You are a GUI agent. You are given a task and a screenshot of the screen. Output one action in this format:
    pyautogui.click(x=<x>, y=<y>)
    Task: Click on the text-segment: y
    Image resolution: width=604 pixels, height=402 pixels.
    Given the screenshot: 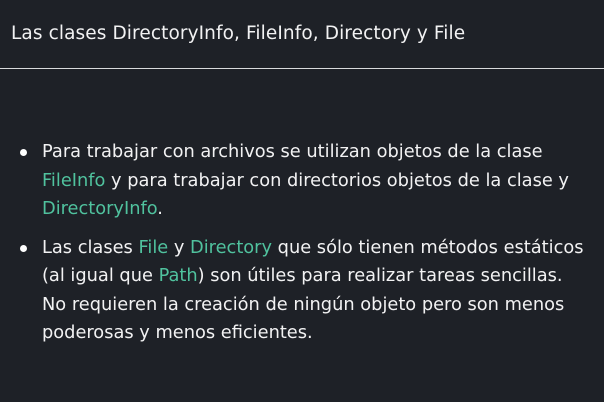 What is the action you would take?
    pyautogui.click(x=179, y=247)
    